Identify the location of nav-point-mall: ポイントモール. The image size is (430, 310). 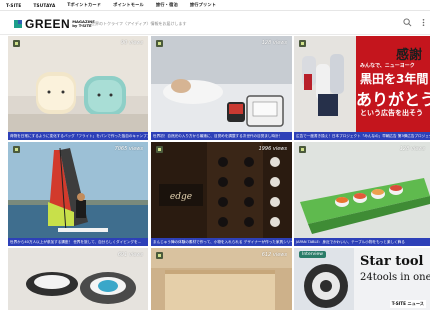
(128, 5).